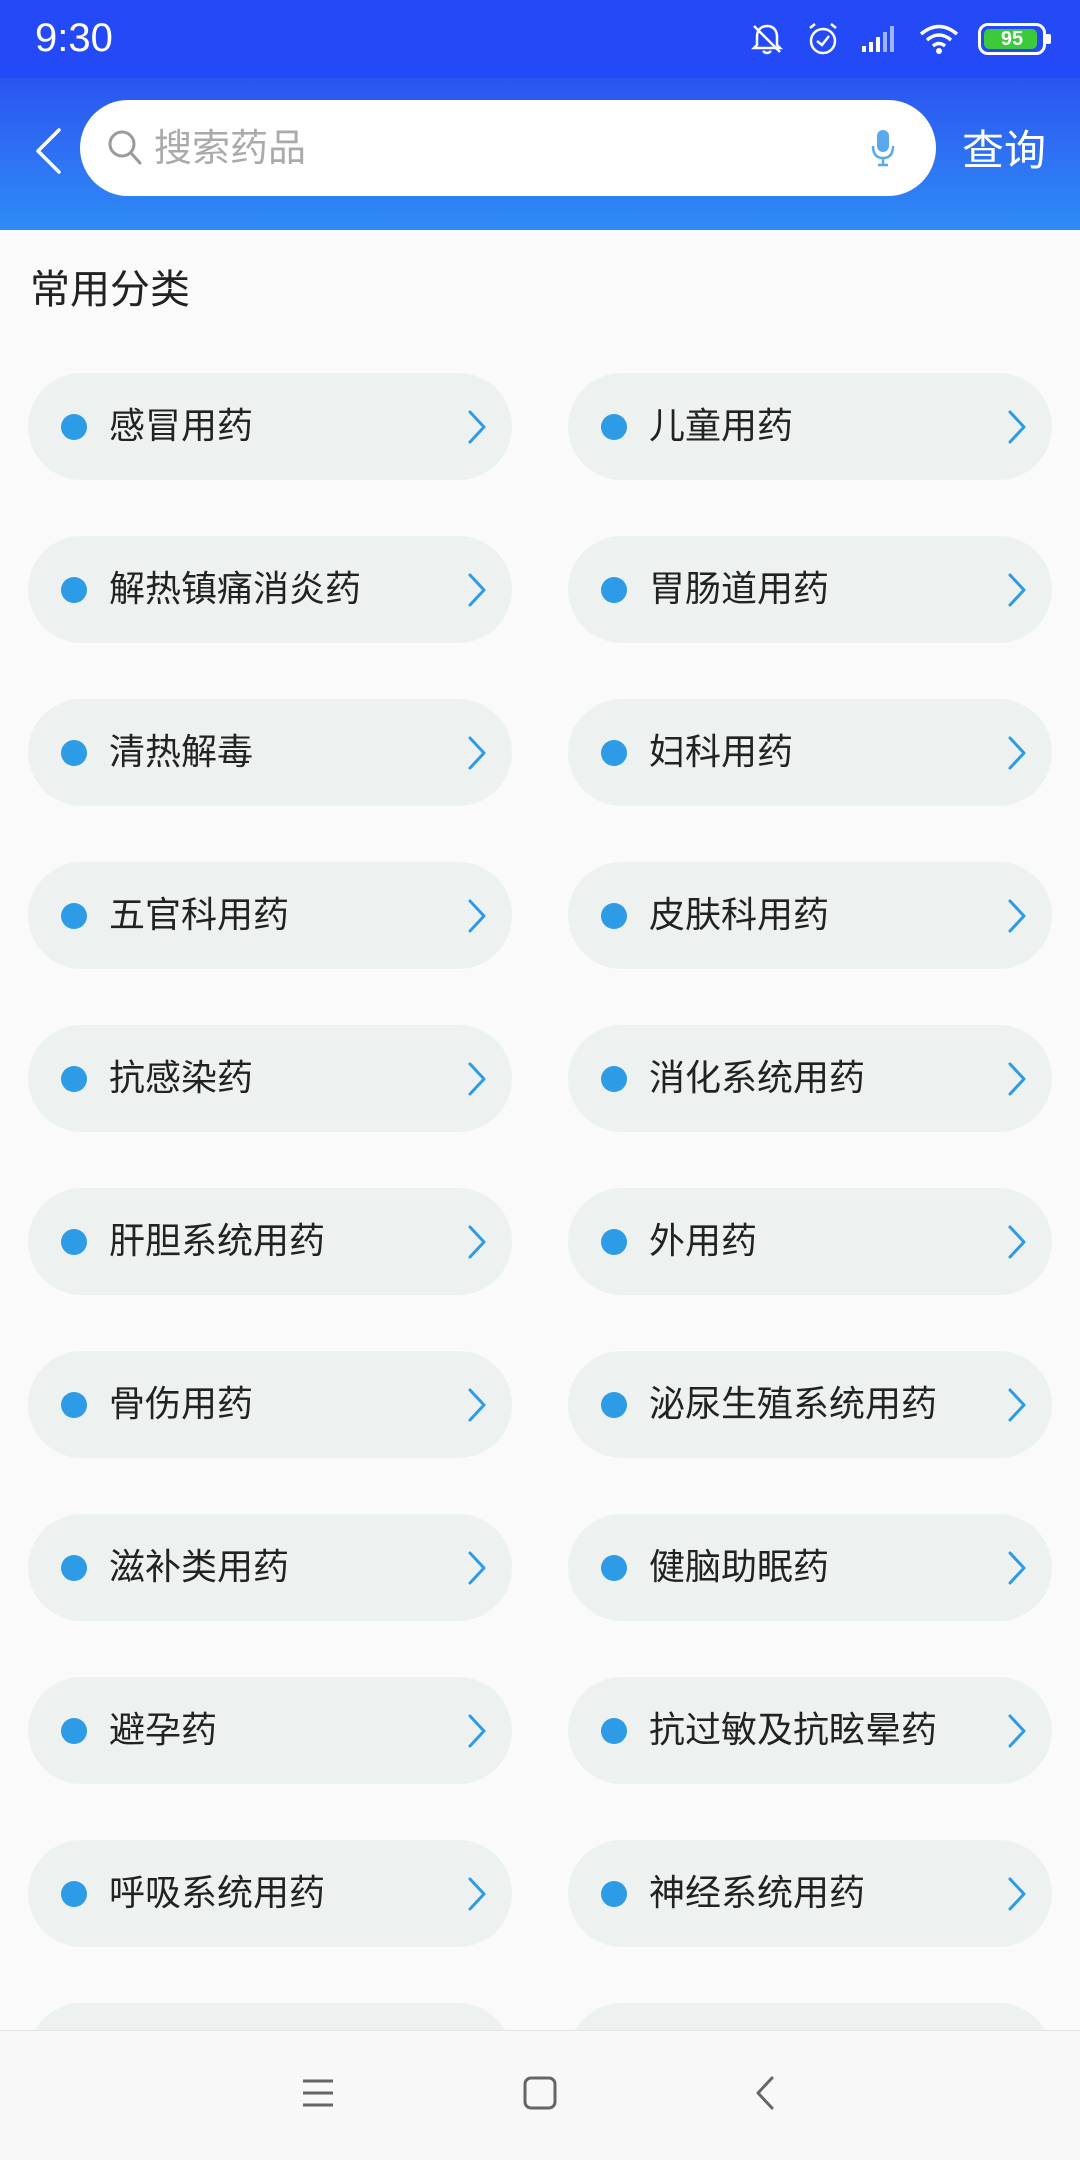 Image resolution: width=1080 pixels, height=2160 pixels. I want to click on category-item: 妇科用药, so click(810, 752).